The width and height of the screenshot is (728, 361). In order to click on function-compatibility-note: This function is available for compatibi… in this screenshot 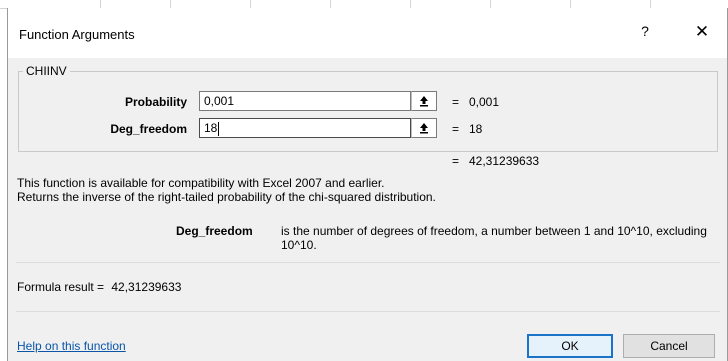, I will do `click(201, 183)`.